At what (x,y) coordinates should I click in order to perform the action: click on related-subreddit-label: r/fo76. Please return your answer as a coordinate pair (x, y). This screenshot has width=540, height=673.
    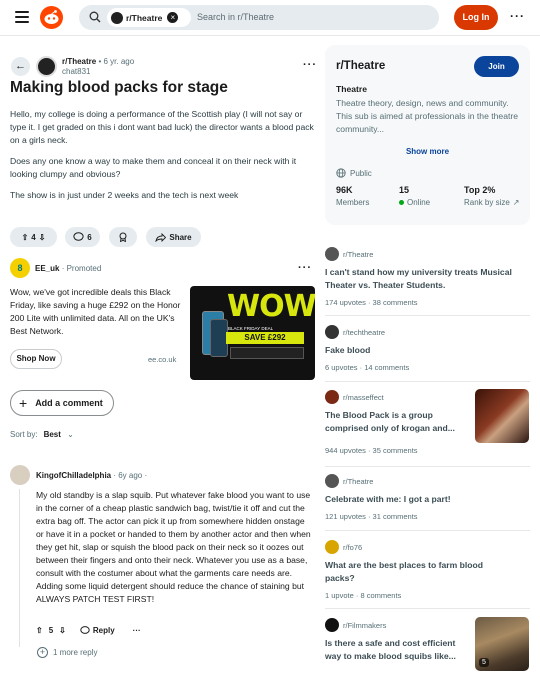
    Looking at the image, I should click on (353, 547).